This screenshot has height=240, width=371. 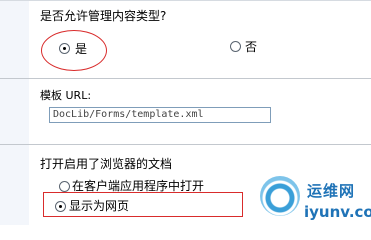 What do you see at coordinates (251, 47) in the screenshot?
I see `no-label: 否` at bounding box center [251, 47].